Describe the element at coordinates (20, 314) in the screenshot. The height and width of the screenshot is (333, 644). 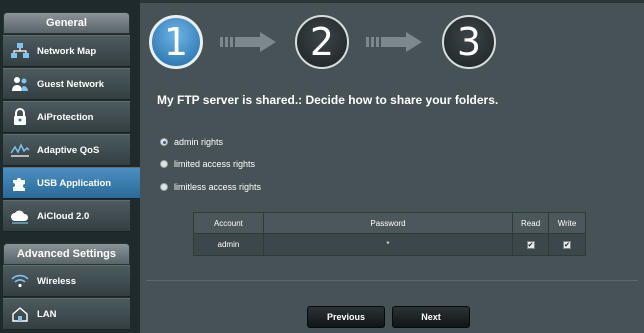
I see `home-icon` at that location.